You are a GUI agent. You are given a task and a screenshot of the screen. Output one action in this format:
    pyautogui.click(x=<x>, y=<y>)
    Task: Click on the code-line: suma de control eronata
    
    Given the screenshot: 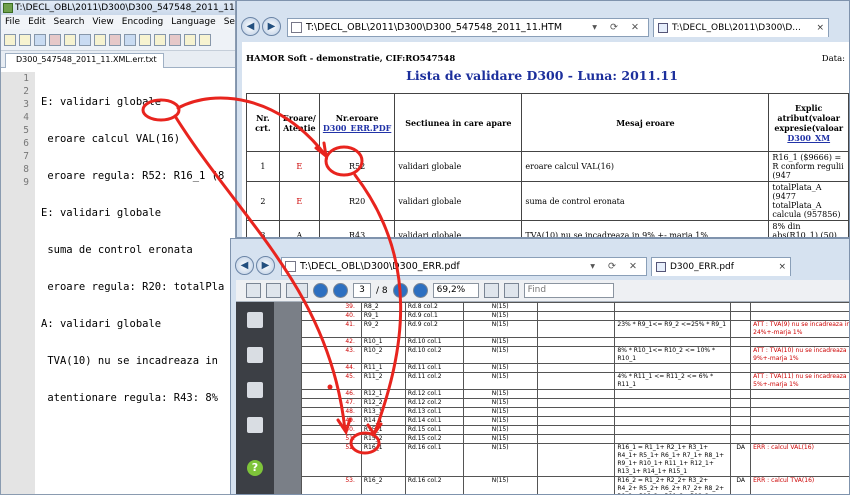 What is the action you would take?
    pyautogui.click(x=117, y=250)
    